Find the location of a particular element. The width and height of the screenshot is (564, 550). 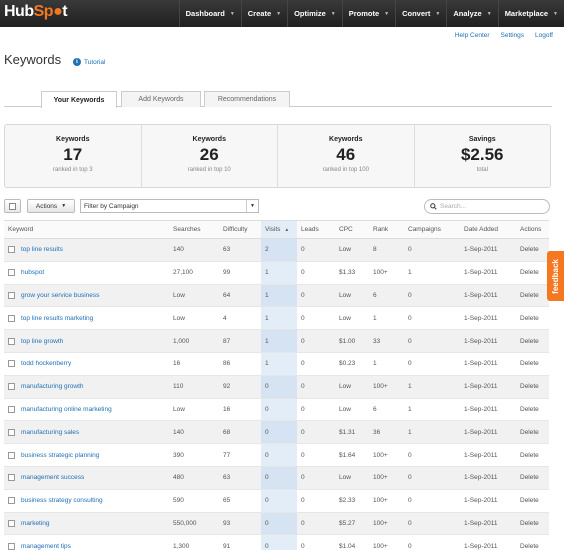

col-visits: Visits ▲ is located at coordinates (279, 229).